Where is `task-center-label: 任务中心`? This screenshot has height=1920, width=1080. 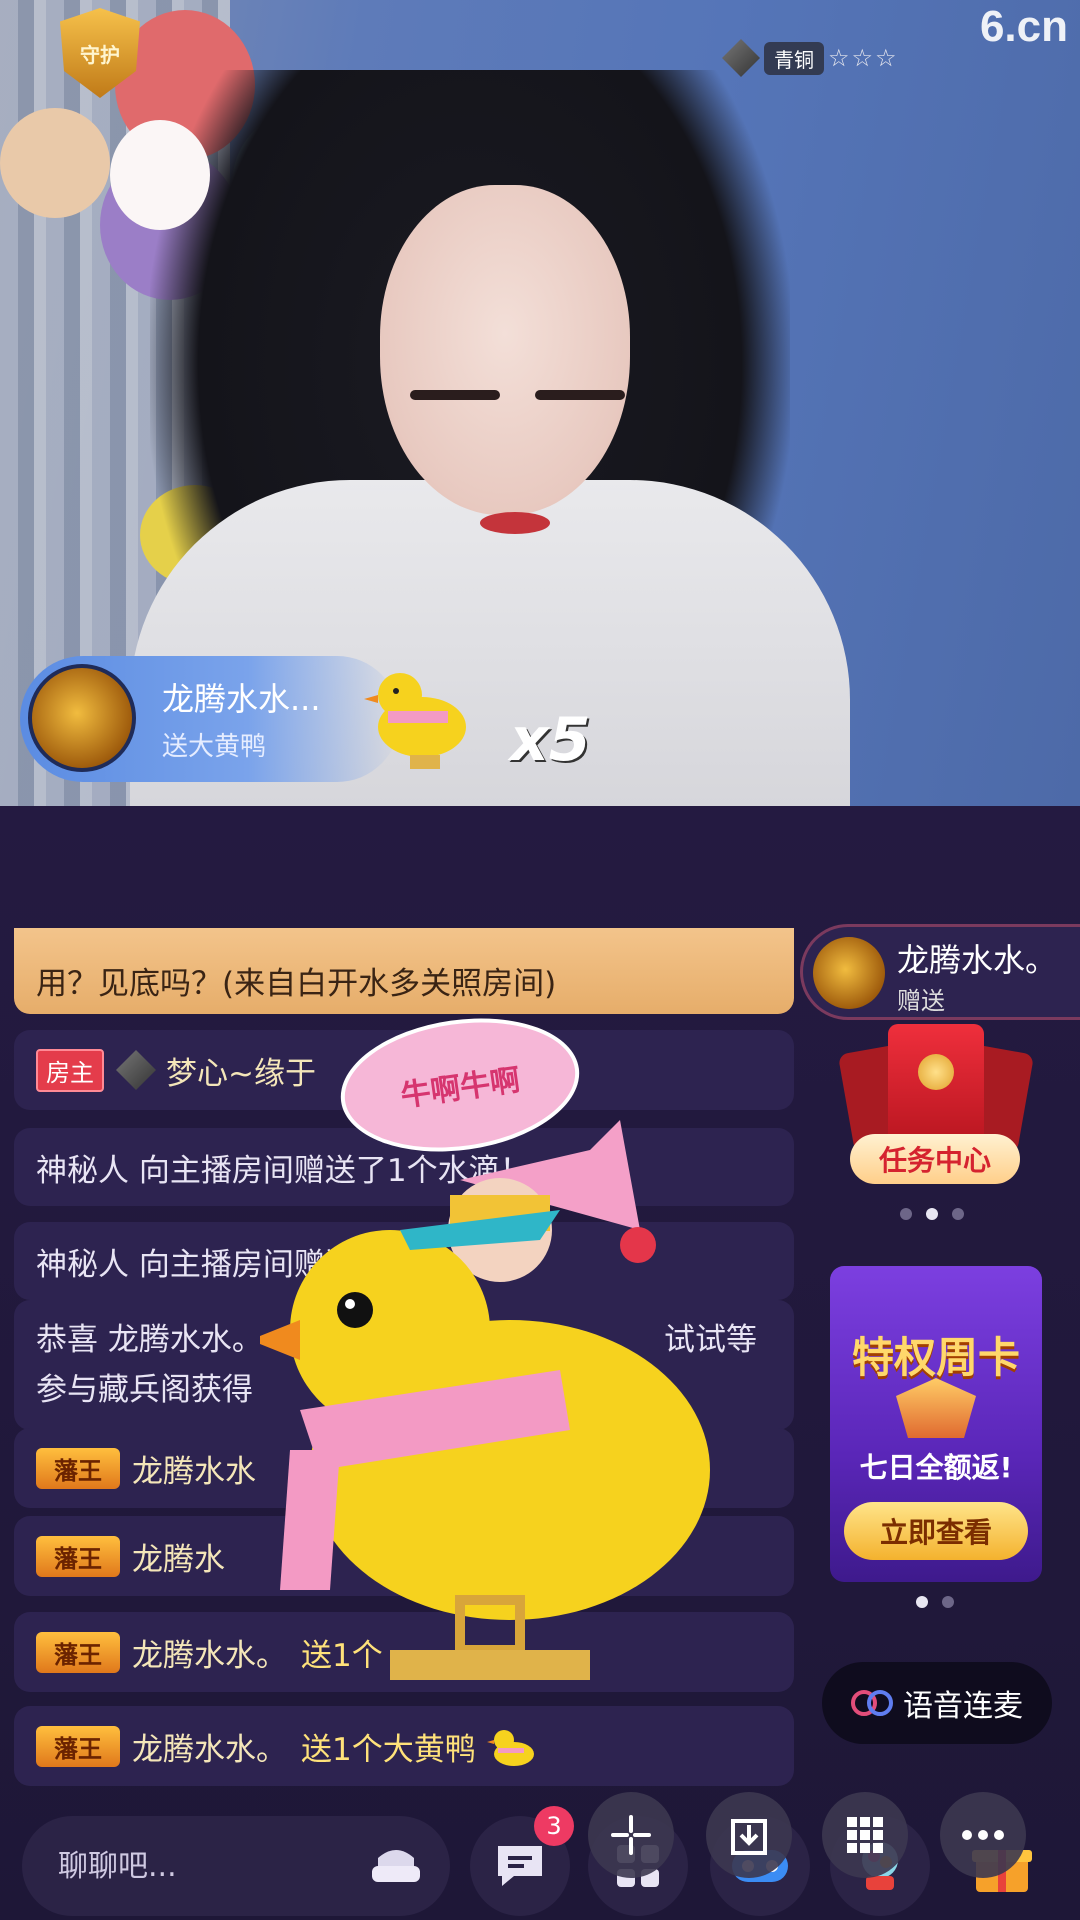
task-center-label: 任务中心 is located at coordinates (935, 1159).